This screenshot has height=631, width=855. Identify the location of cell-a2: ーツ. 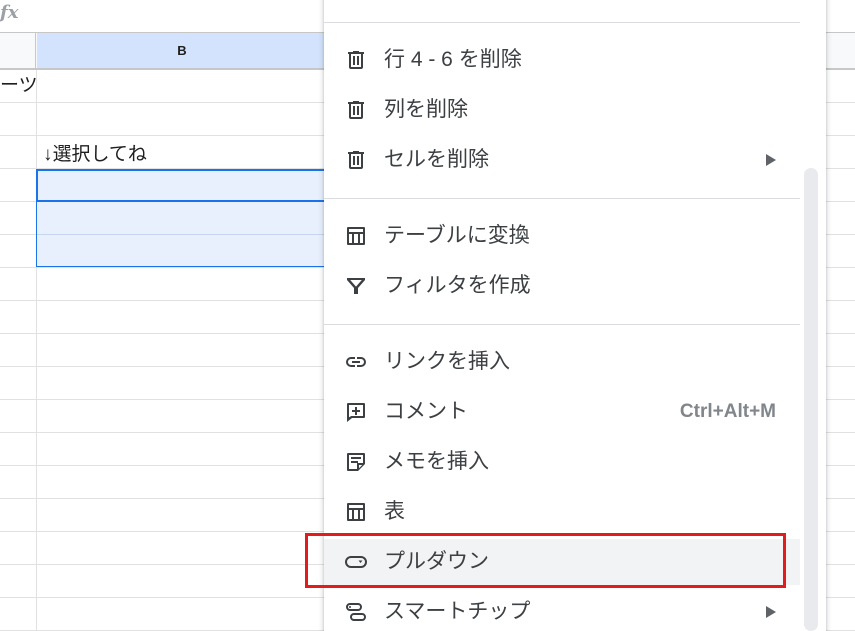
(19, 86).